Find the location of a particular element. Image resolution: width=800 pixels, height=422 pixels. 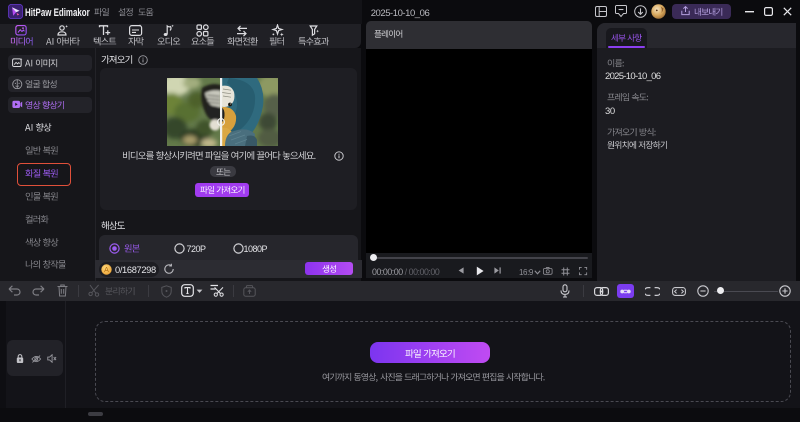

svg-text: A is located at coordinates (106, 270).